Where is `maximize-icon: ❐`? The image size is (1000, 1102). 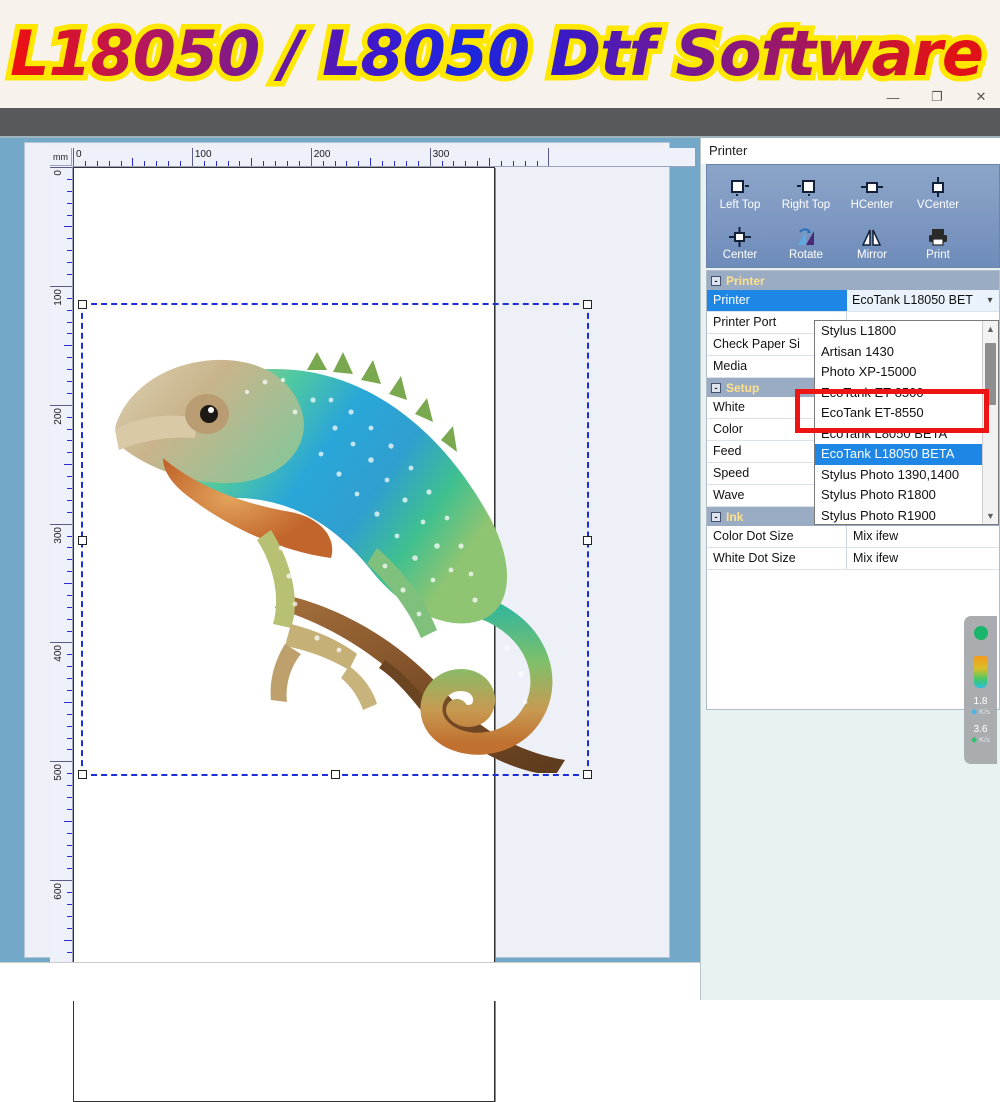
maximize-icon: ❐ is located at coordinates (937, 97).